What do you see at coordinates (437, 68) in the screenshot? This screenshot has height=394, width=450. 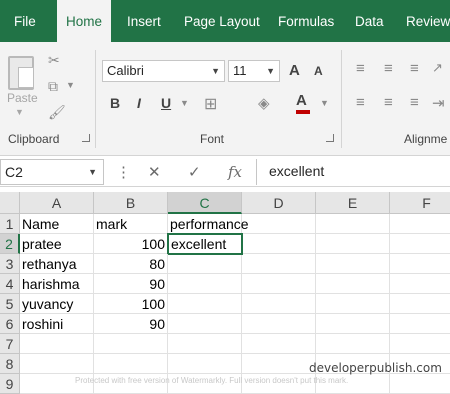 I see `orientation-icon: ↗` at bounding box center [437, 68].